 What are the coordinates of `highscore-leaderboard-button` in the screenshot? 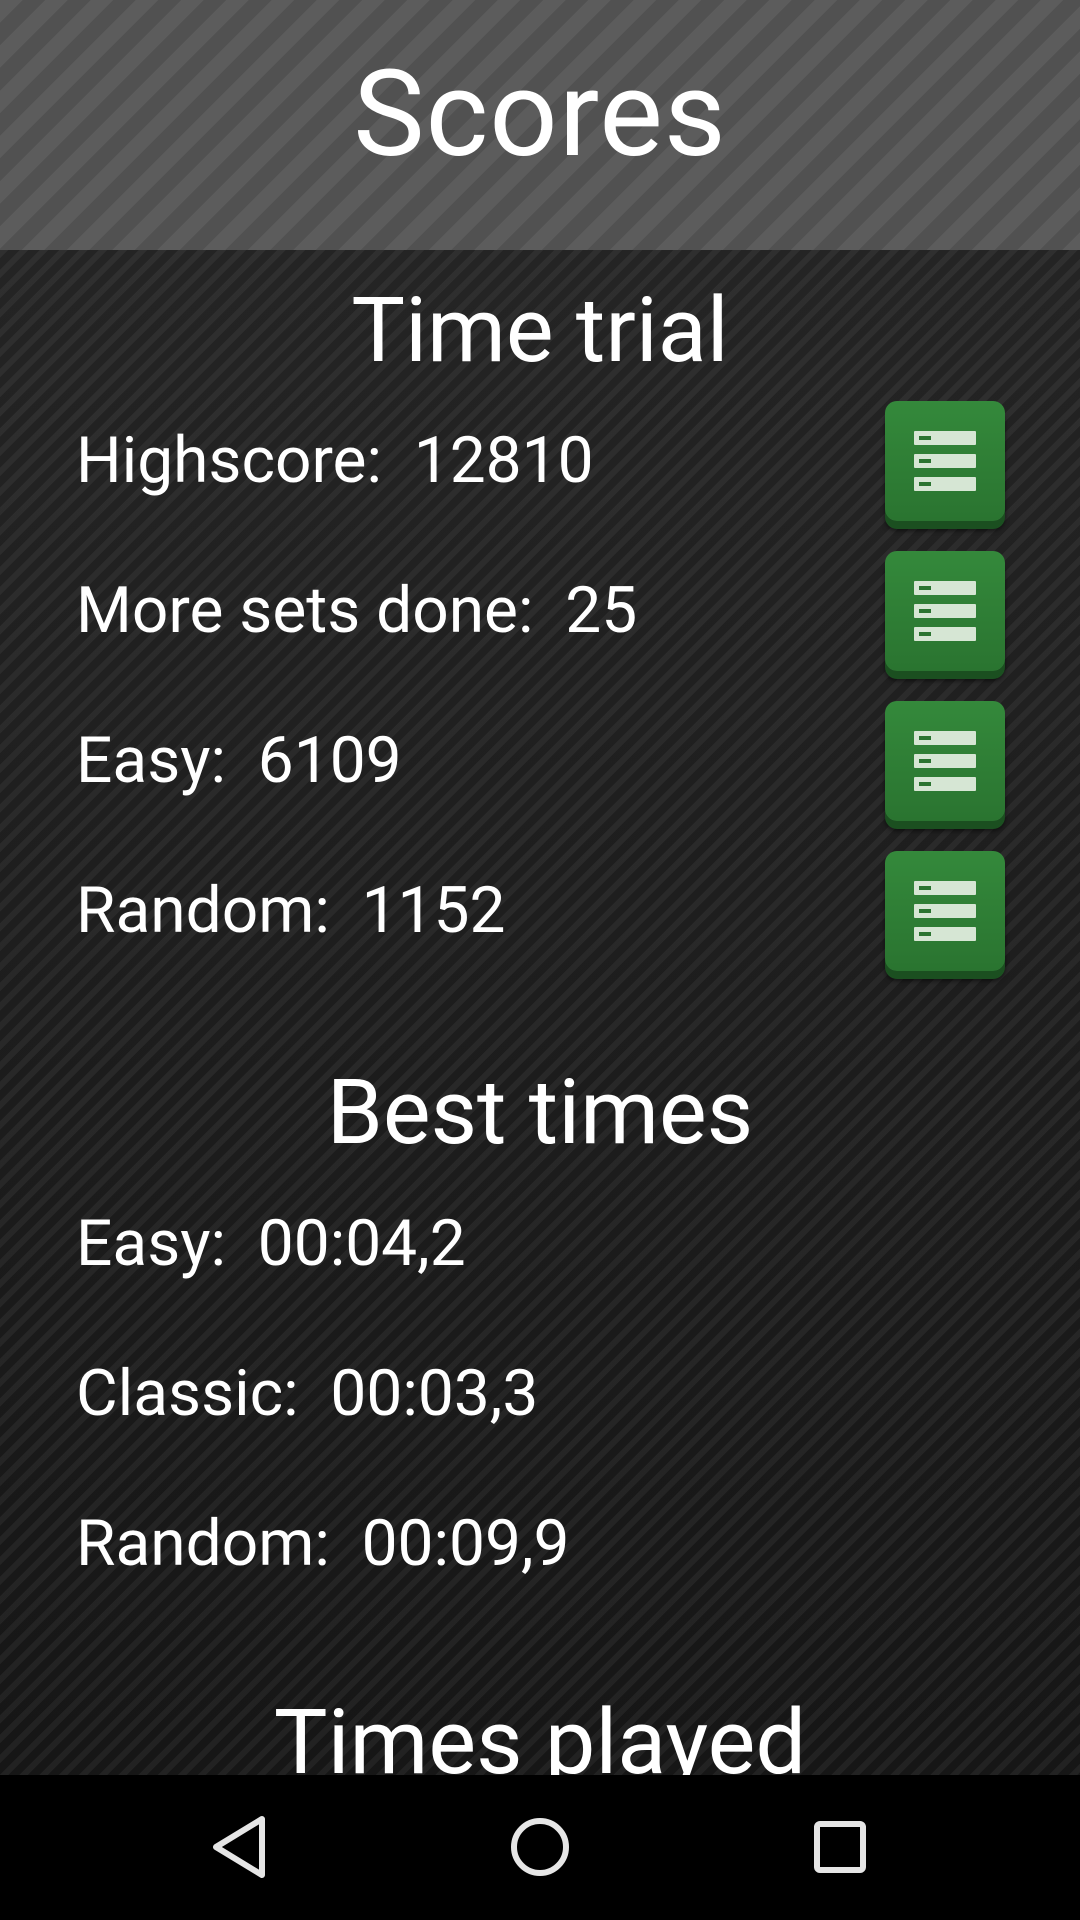 It's located at (945, 461).